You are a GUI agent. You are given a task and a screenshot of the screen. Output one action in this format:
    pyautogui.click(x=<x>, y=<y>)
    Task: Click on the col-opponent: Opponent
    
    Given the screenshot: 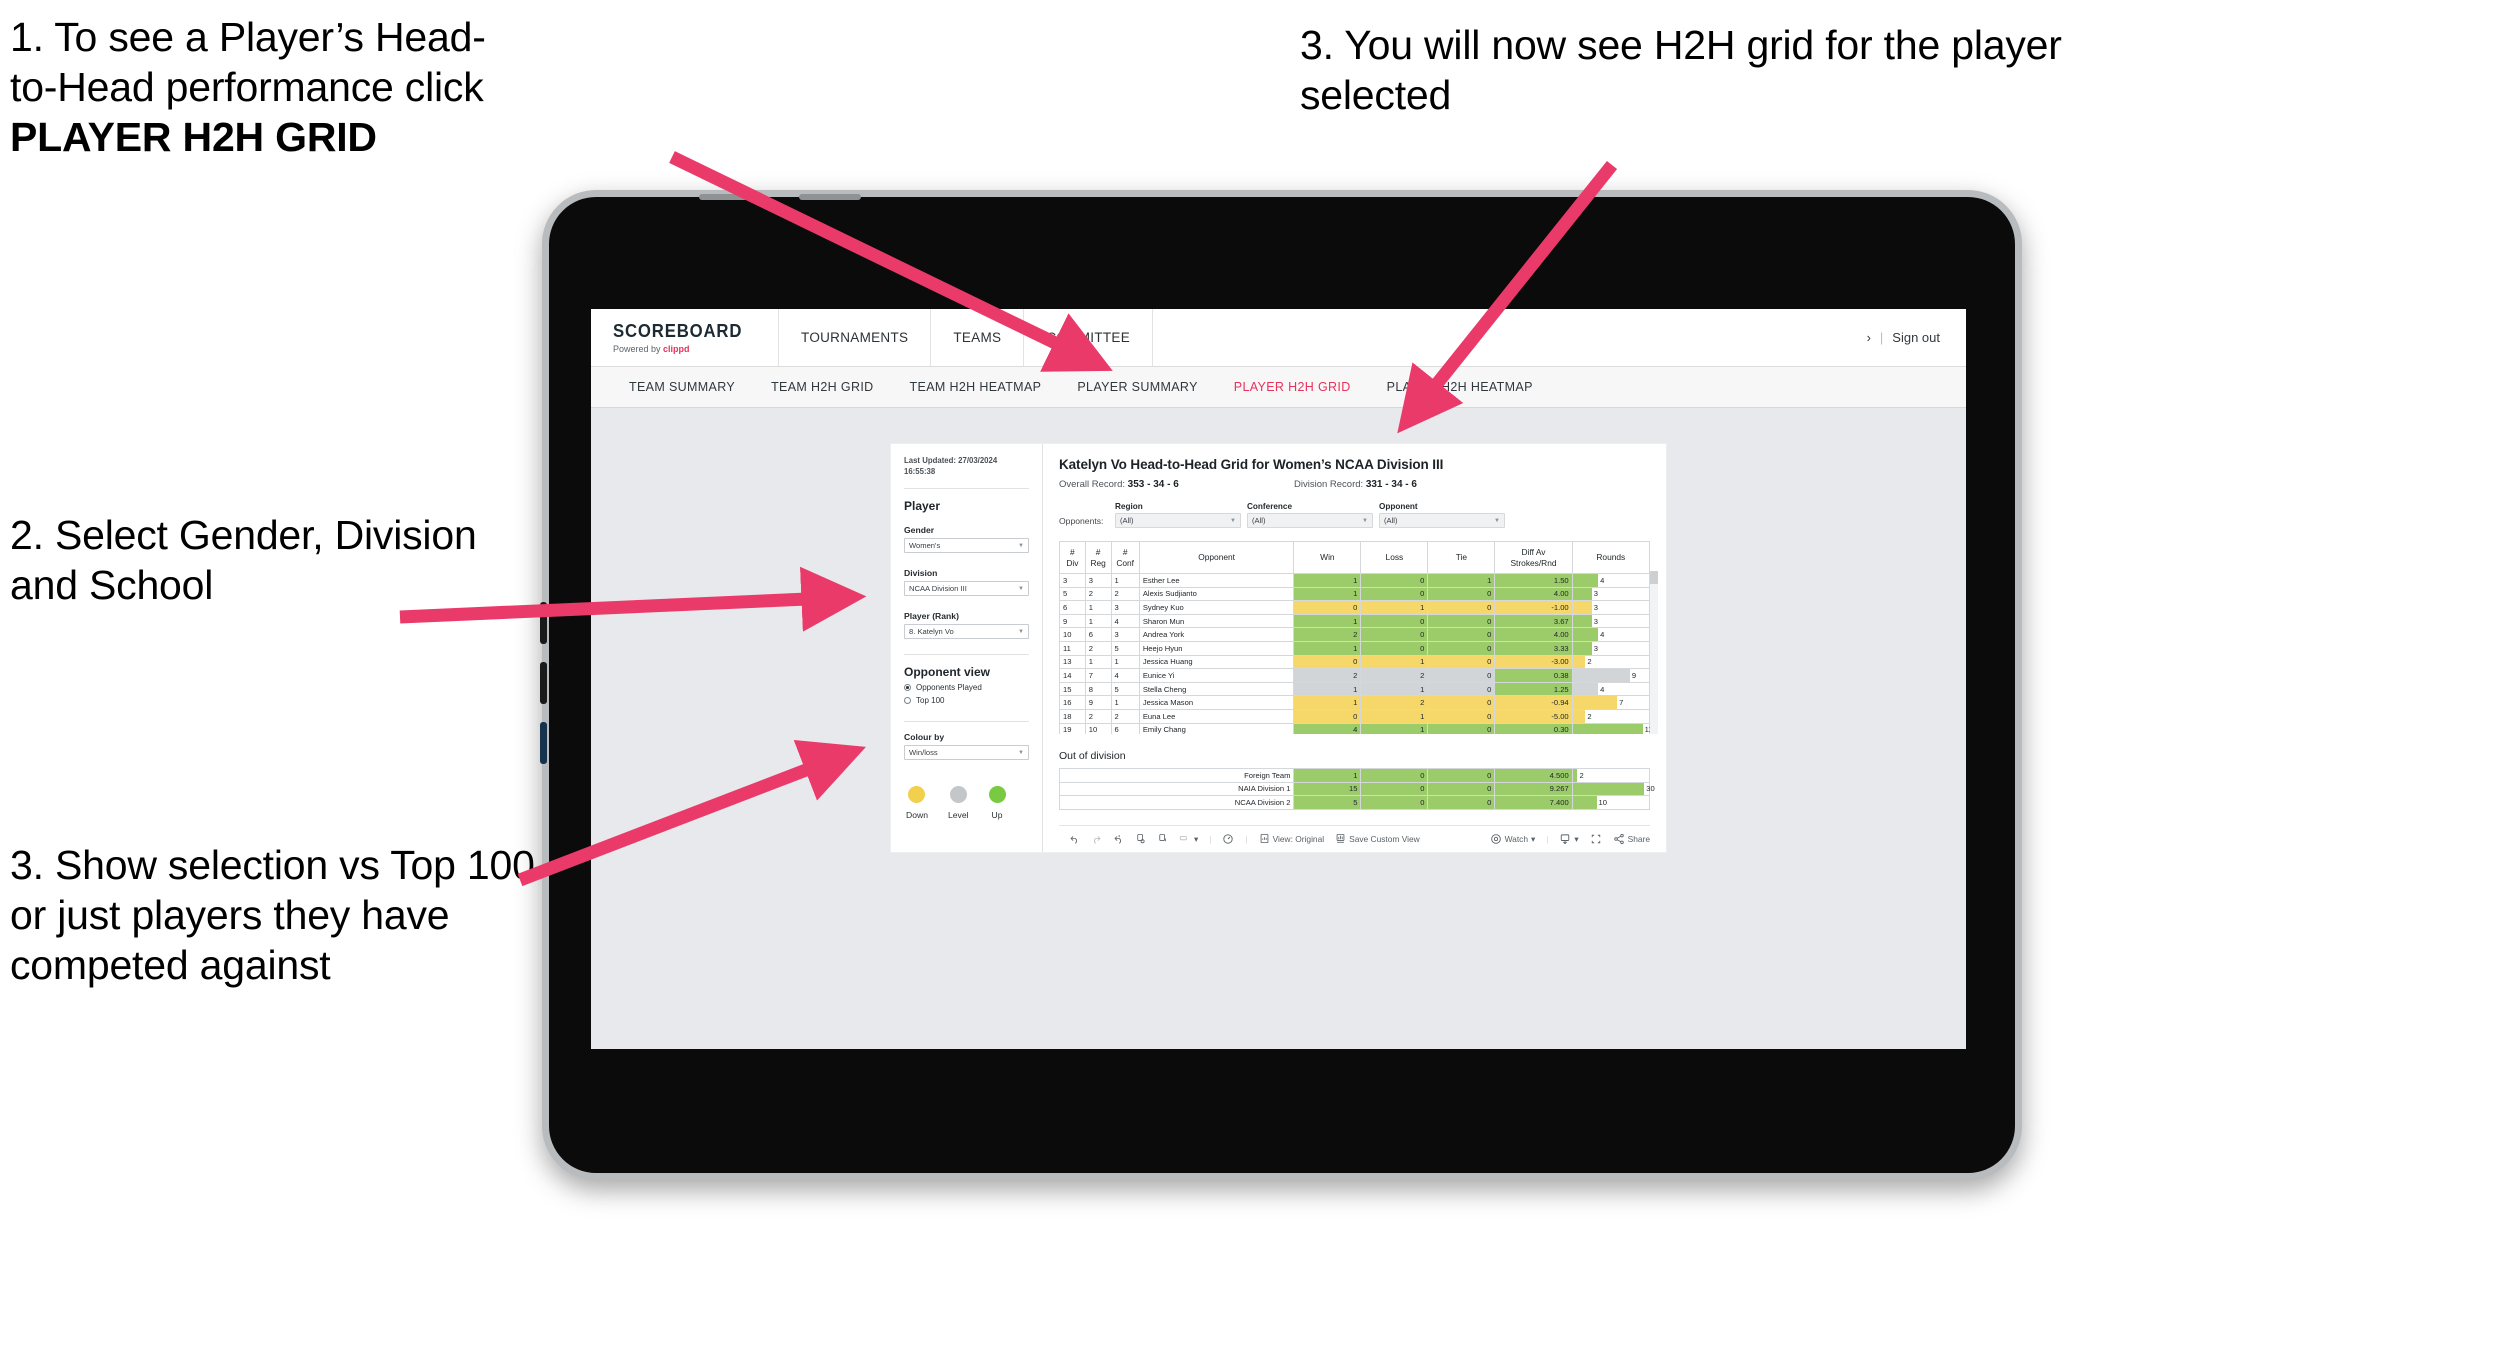 What is the action you would take?
    pyautogui.click(x=1216, y=557)
    